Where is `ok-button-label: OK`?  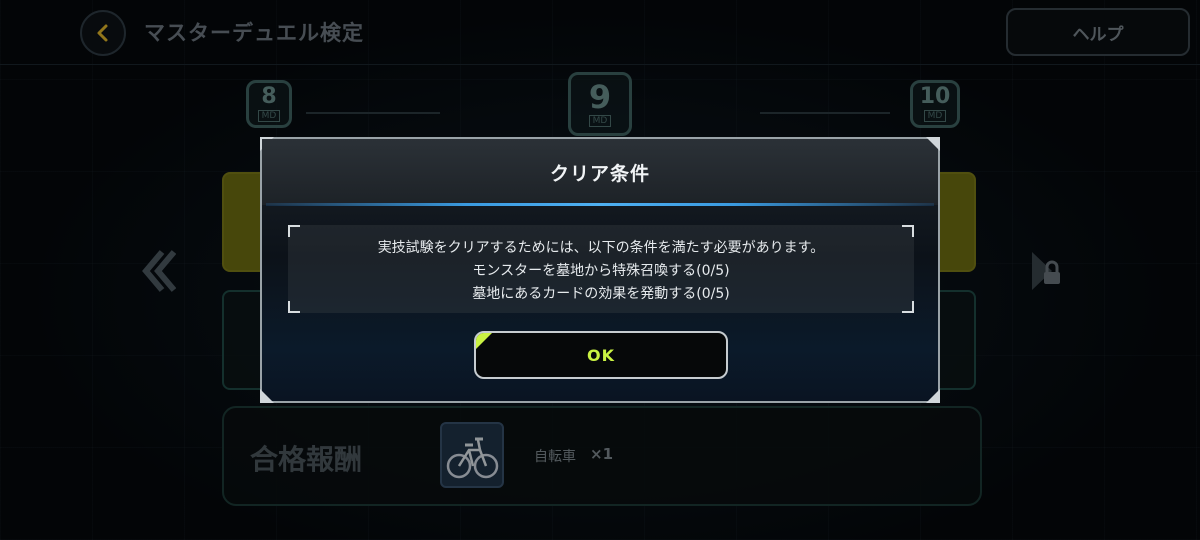
ok-button-label: OK is located at coordinates (601, 355).